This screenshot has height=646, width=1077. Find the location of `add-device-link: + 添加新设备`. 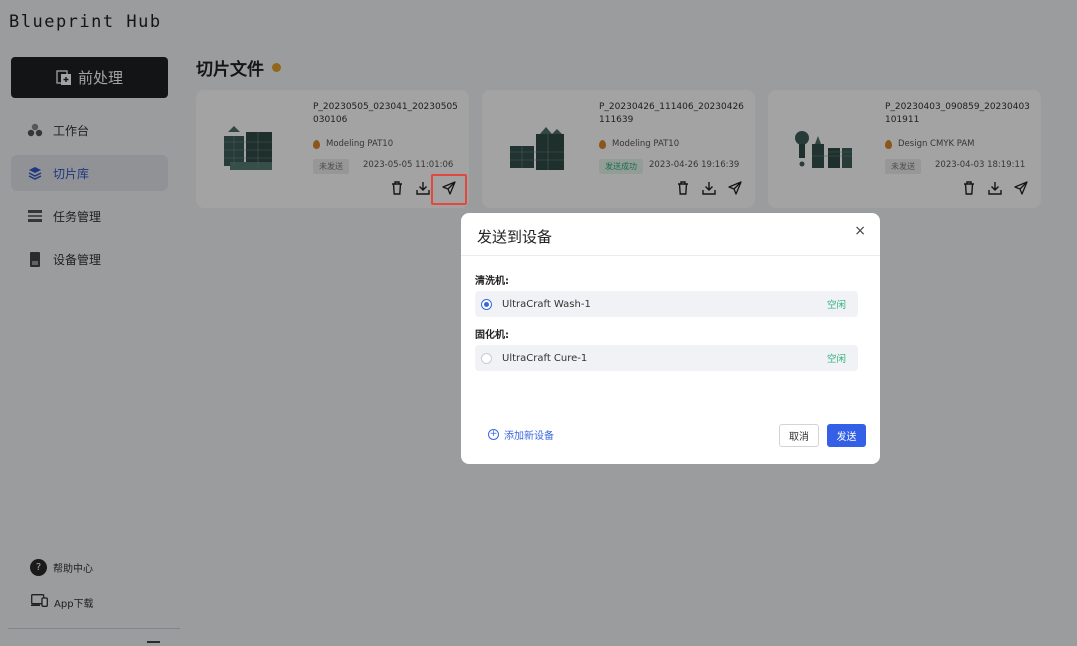

add-device-link: + 添加新设备 is located at coordinates (521, 434).